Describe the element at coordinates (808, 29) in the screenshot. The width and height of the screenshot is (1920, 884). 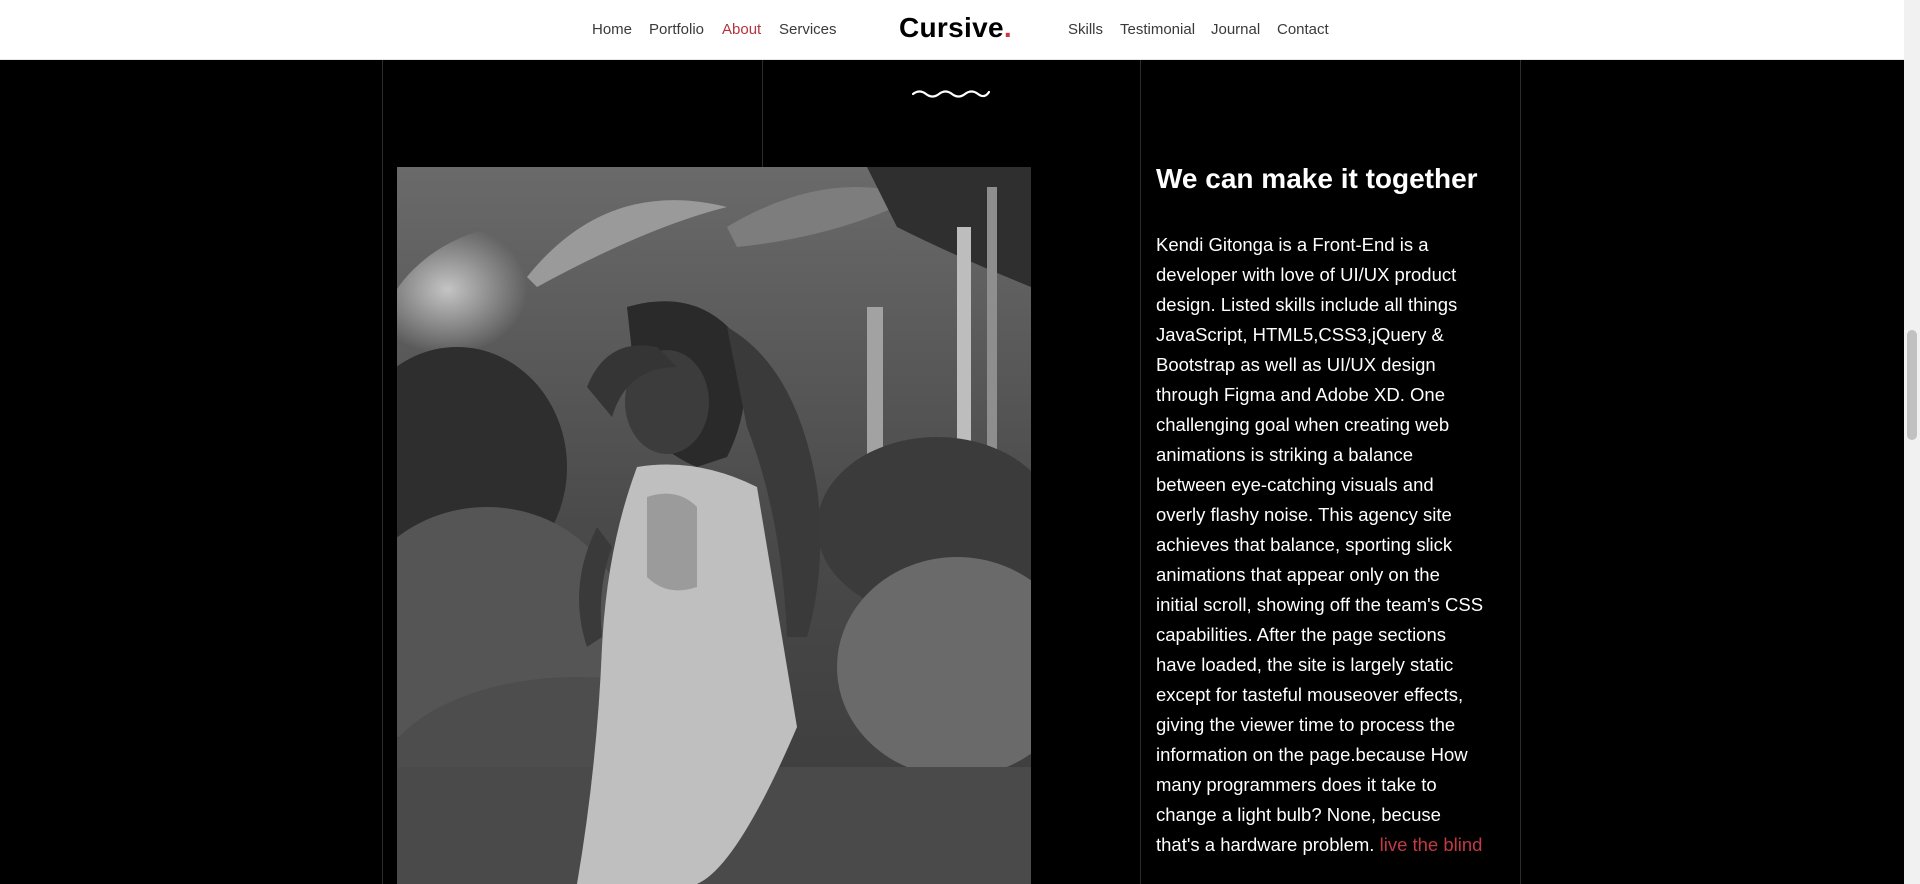
I see `nav-services-link: Services` at that location.